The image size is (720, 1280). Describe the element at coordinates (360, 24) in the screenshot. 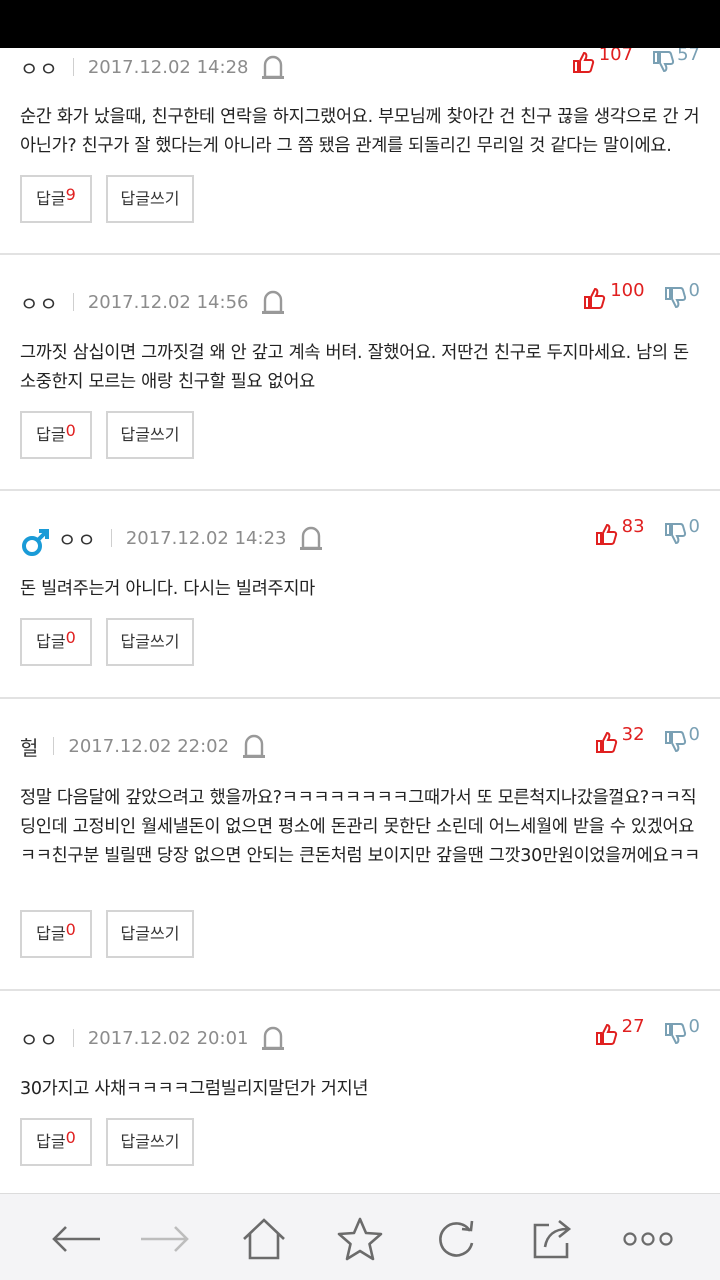

I see `status-bar` at that location.